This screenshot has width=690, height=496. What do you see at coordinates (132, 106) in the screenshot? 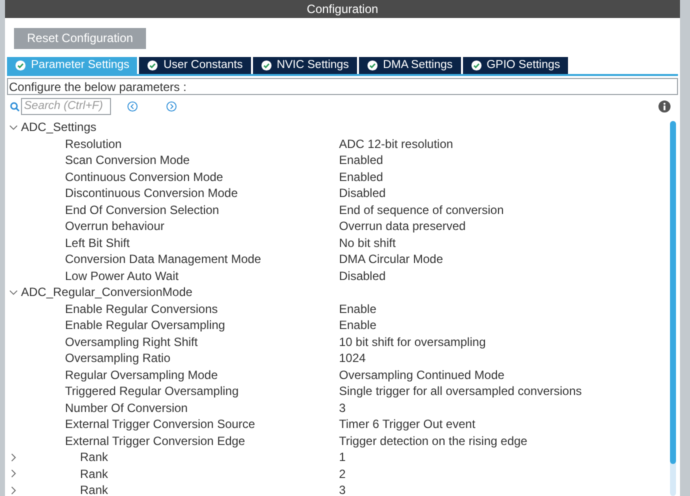
I see `previous-icon` at bounding box center [132, 106].